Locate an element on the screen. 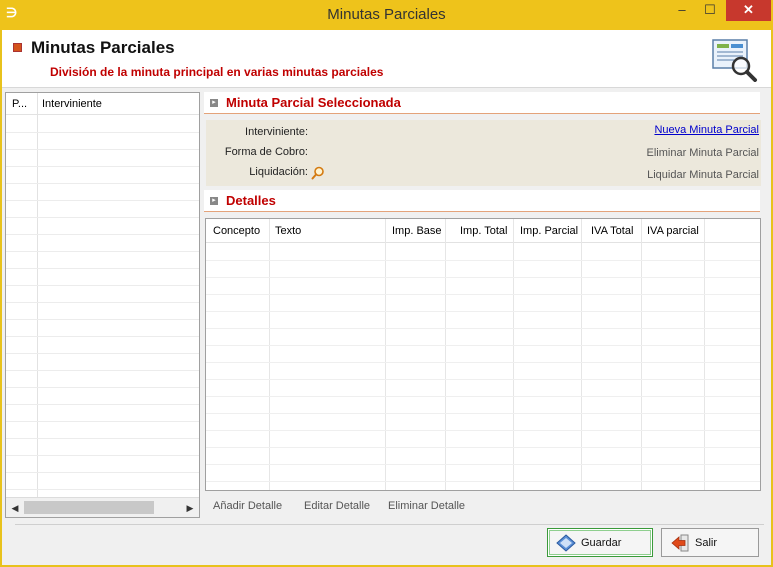 The image size is (773, 567). section-minuta-seleccionada: ▸ Minuta Parcial Seleccionada is located at coordinates (482, 103).